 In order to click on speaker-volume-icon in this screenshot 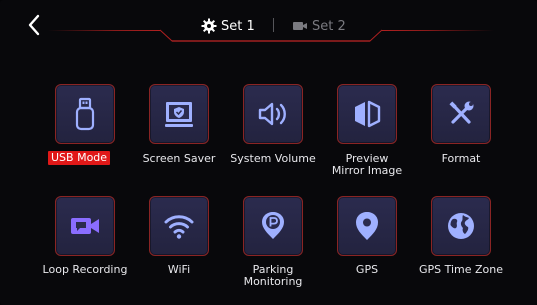, I will do `click(272, 114)`.